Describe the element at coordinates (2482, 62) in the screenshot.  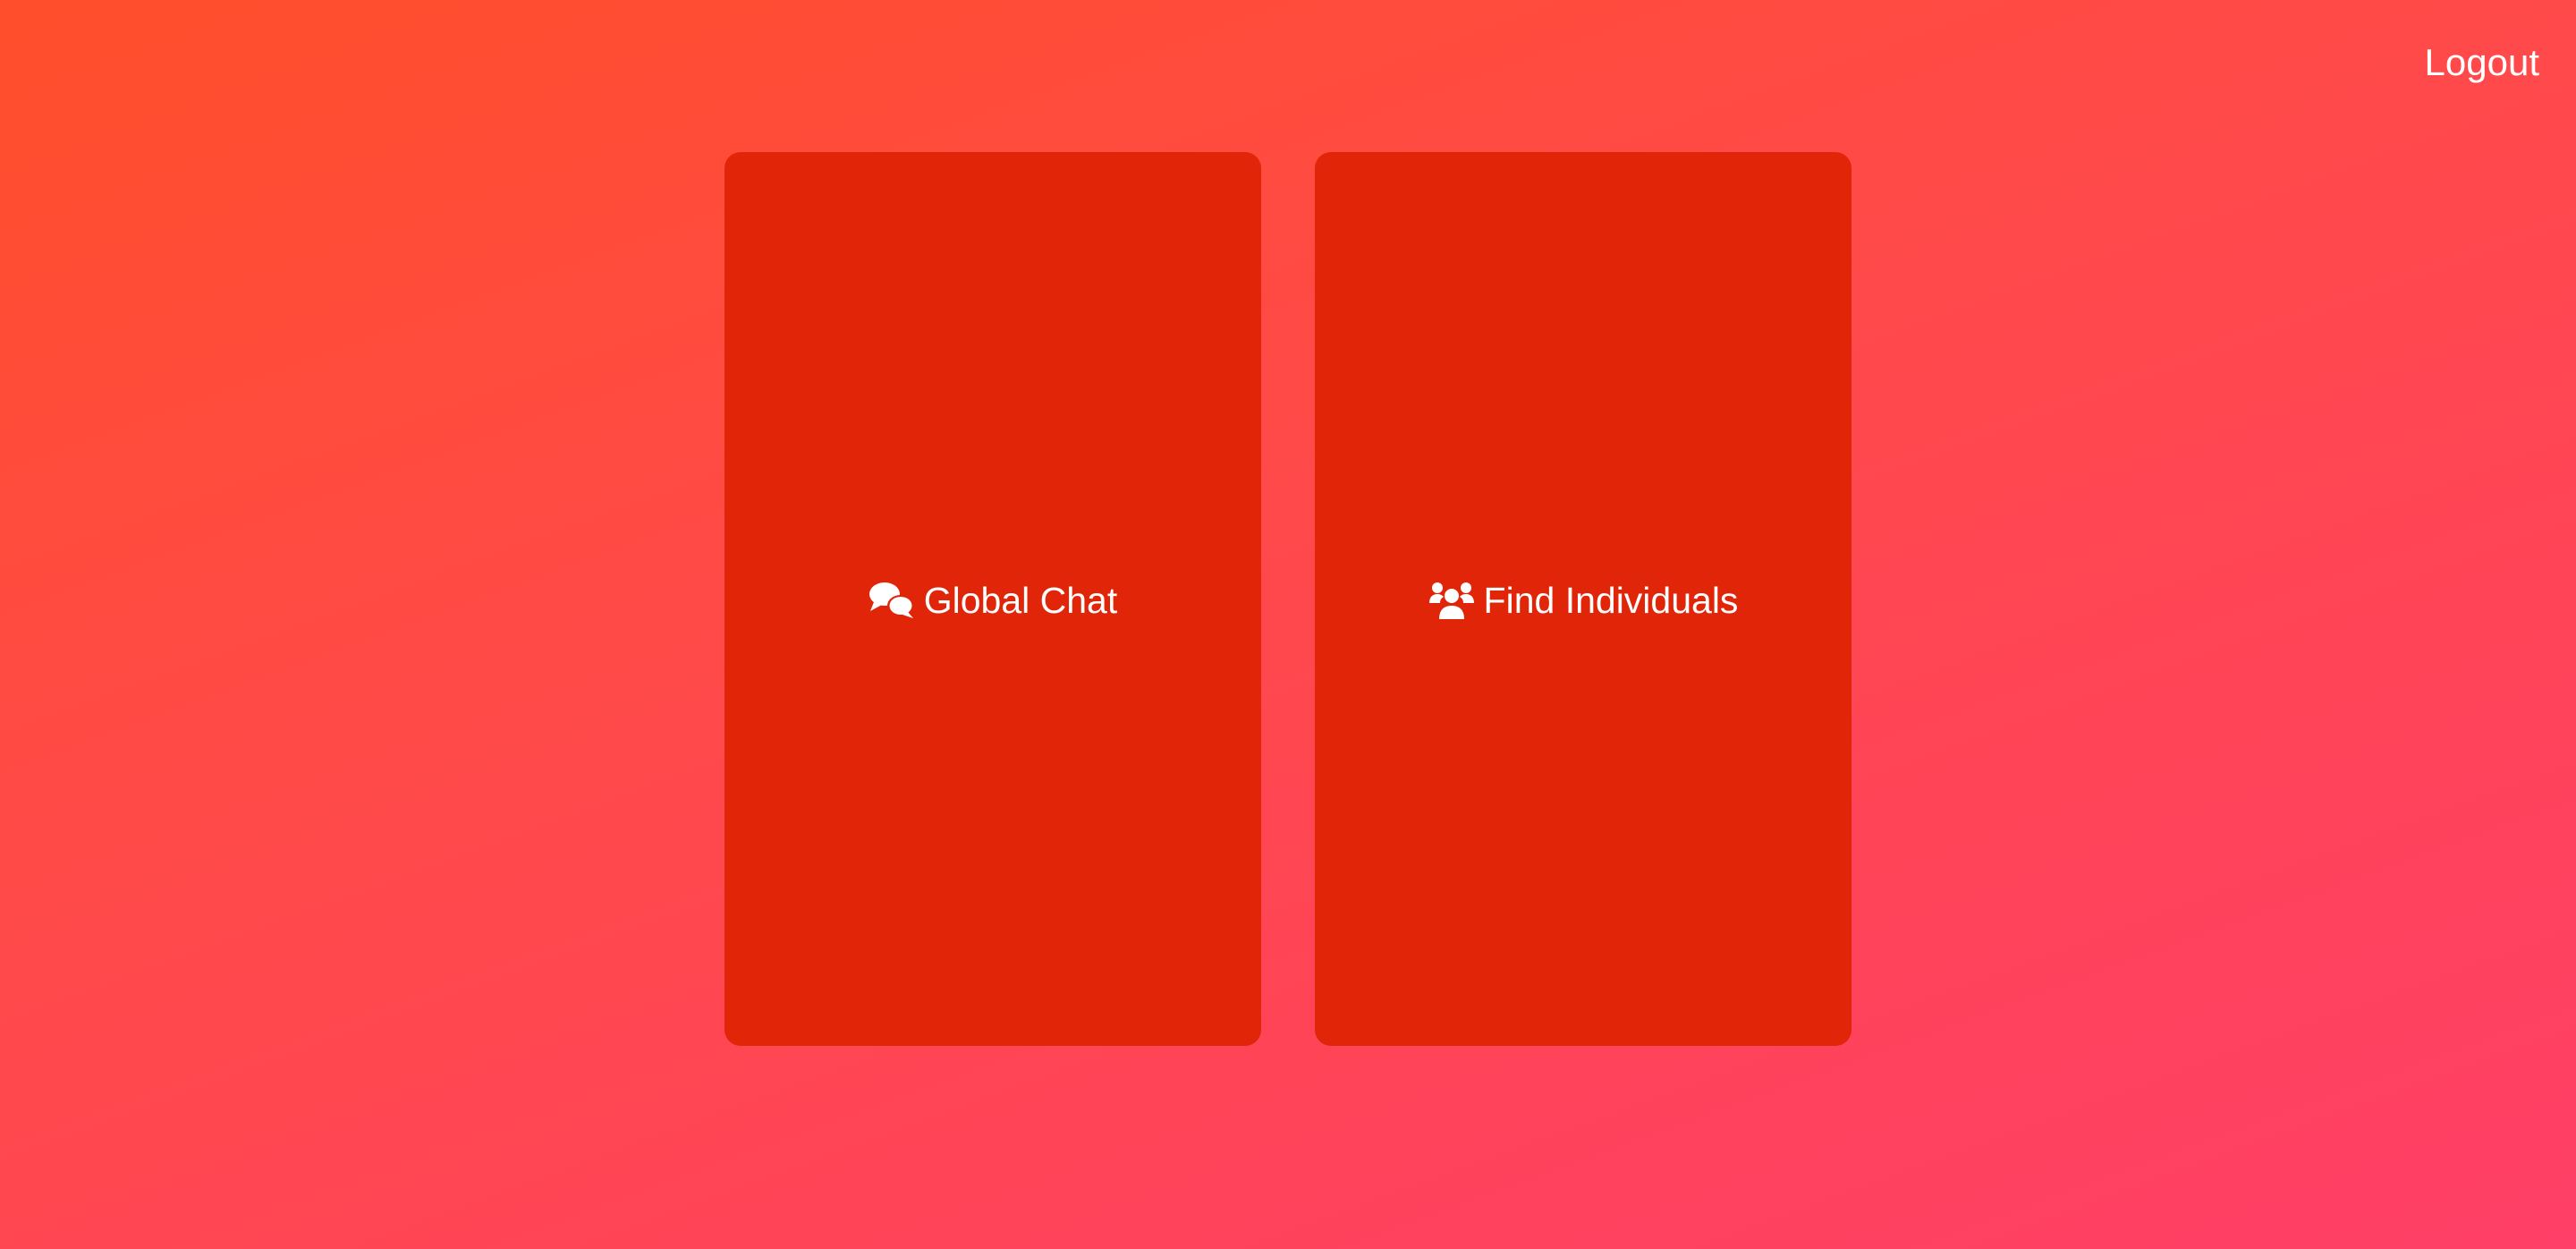
I see `logout-link: Logout` at that location.